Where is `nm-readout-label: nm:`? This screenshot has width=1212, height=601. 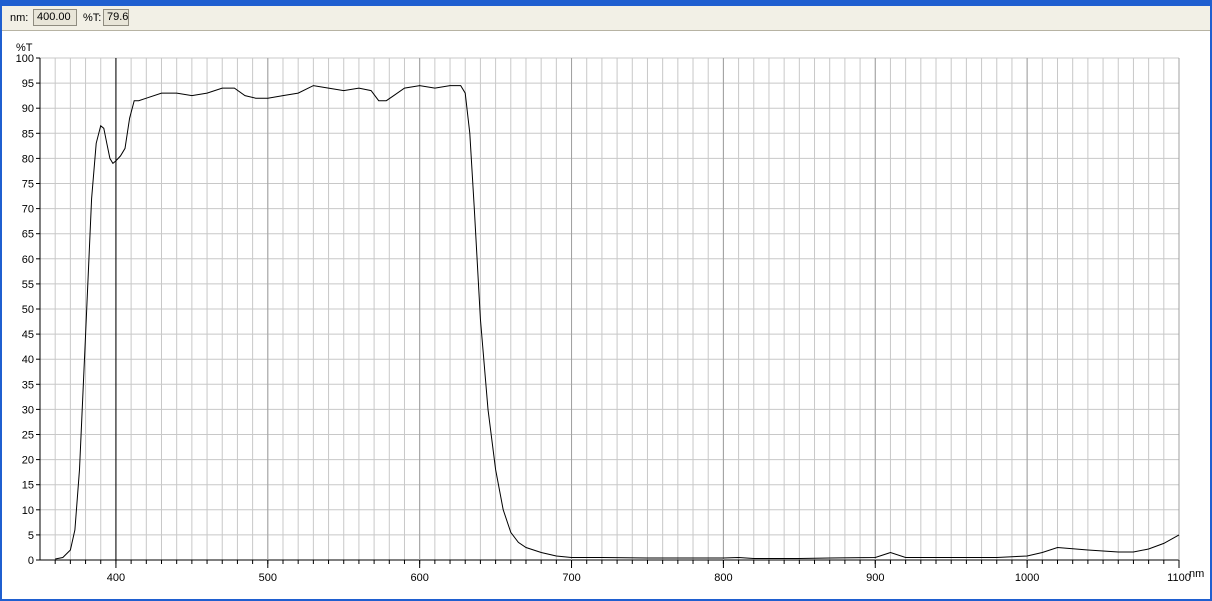
nm-readout-label: nm: is located at coordinates (19, 18).